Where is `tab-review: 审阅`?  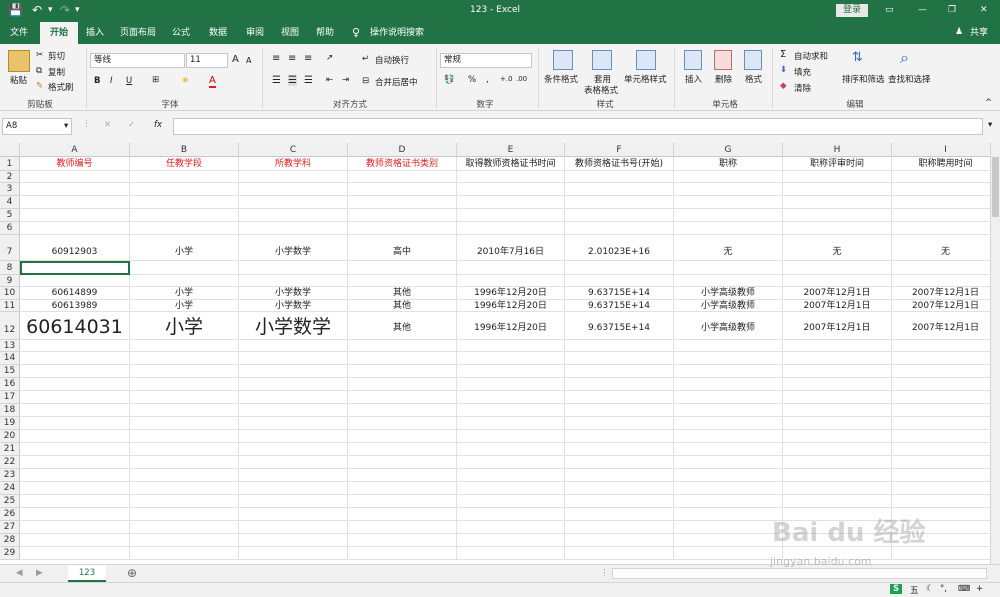 tab-review: 审阅 is located at coordinates (255, 33).